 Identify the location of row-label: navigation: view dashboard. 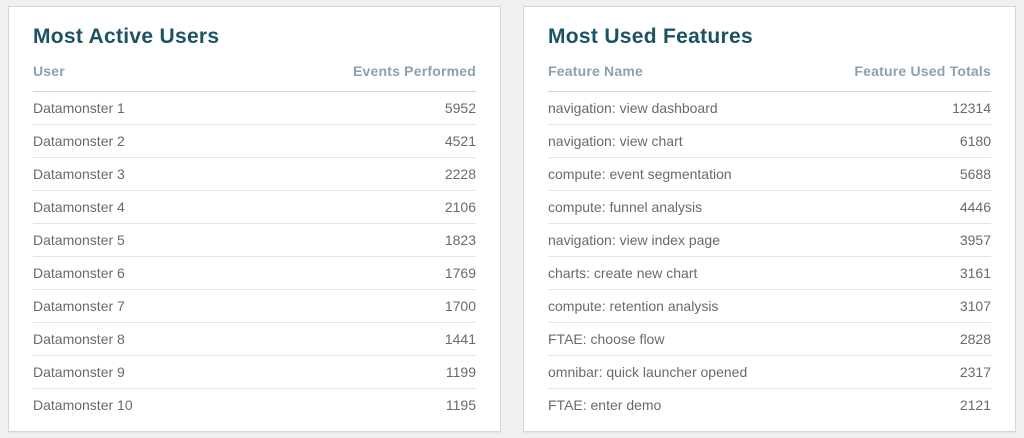
(659, 108).